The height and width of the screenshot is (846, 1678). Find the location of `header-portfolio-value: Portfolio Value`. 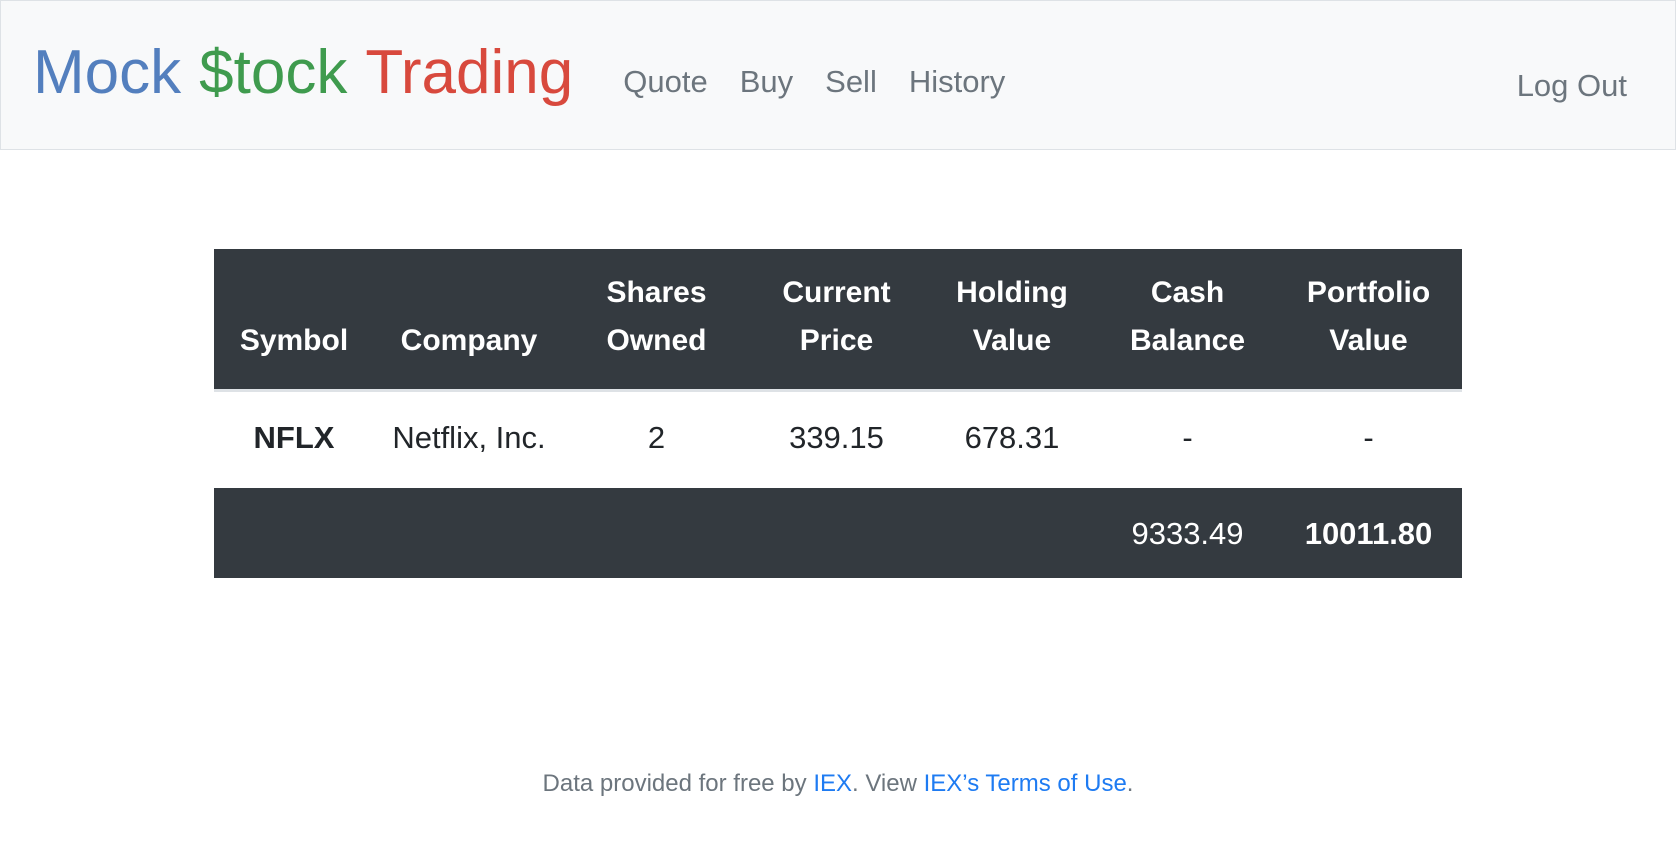

header-portfolio-value: Portfolio Value is located at coordinates (1368, 320).